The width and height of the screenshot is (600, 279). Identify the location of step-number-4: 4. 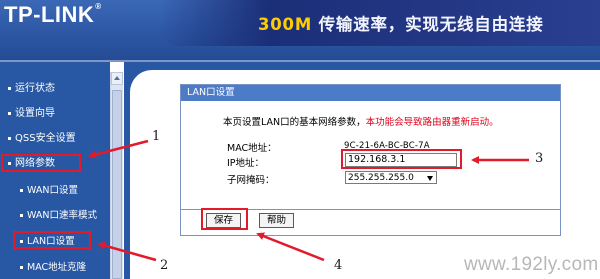
(338, 265).